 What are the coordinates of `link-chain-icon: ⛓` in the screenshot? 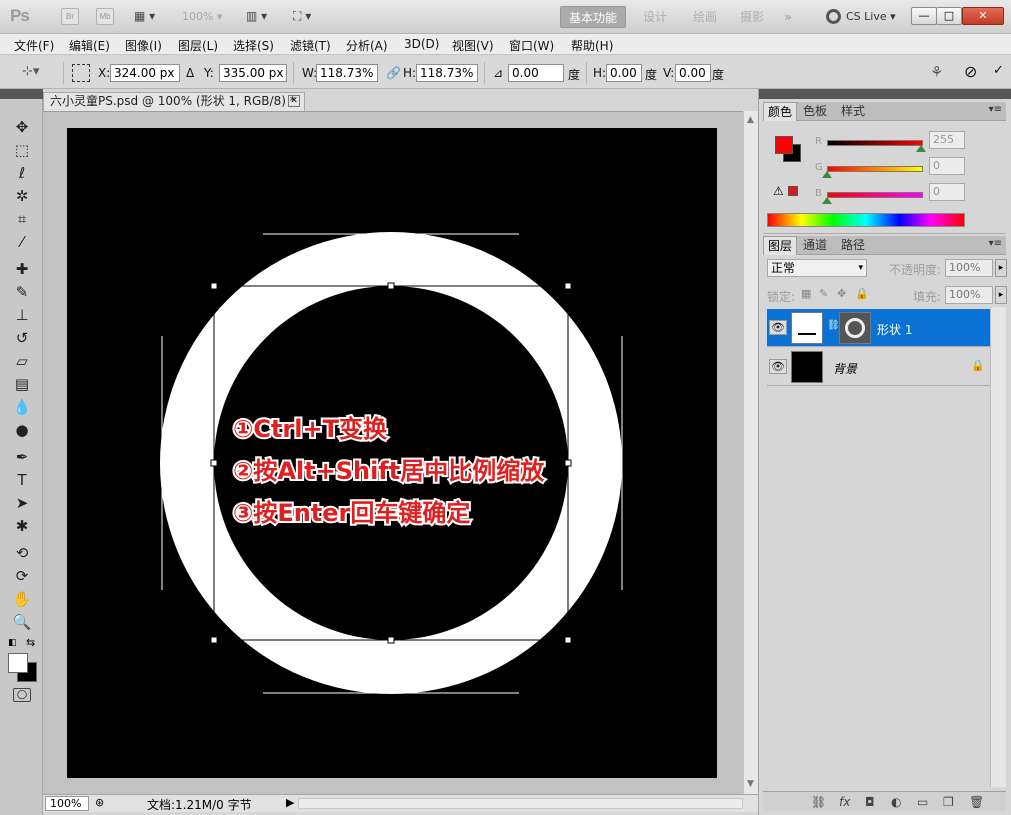 It's located at (833, 325).